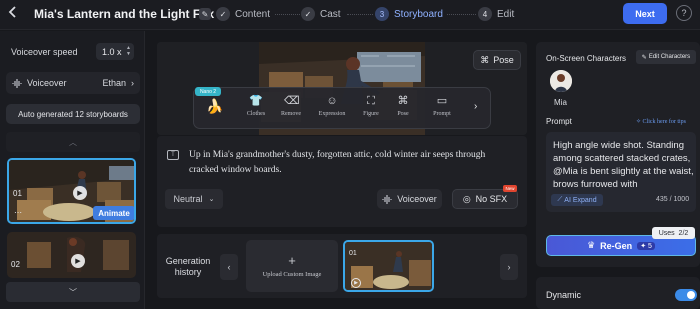  I want to click on text-prompt-icon: T, so click(173, 155).